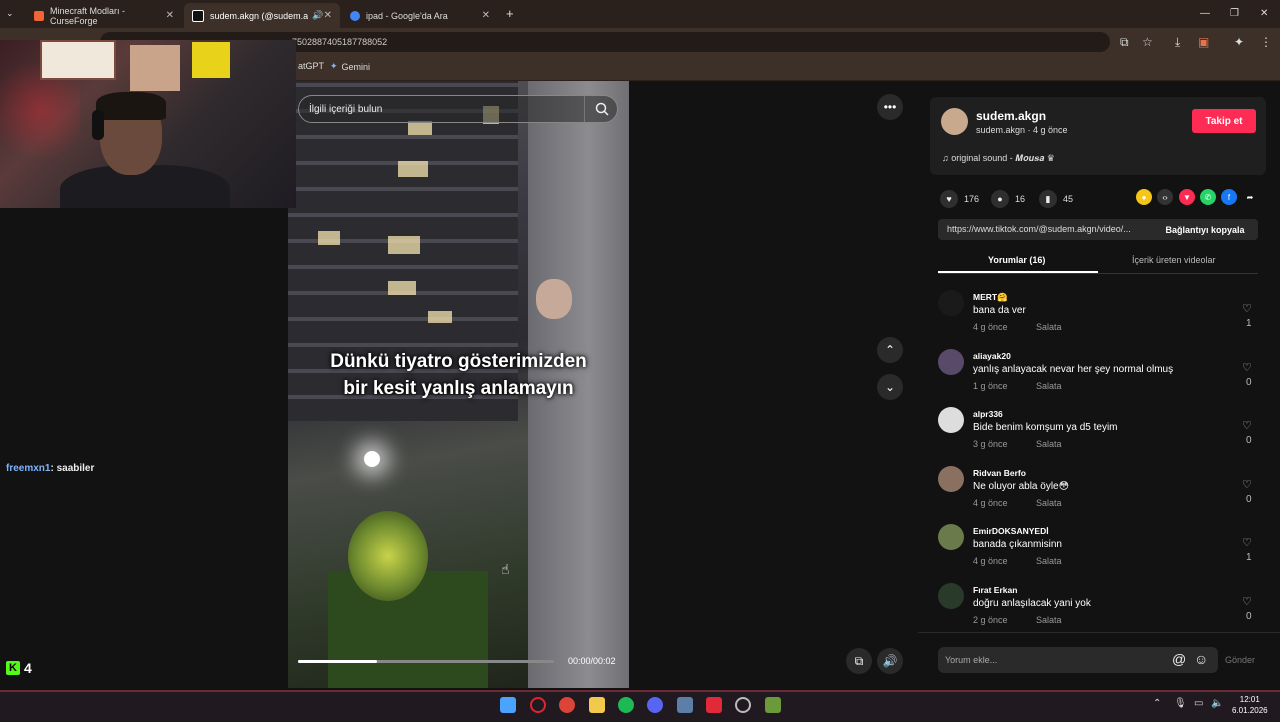 This screenshot has height=722, width=1280. What do you see at coordinates (1144, 197) in the screenshot?
I see `coin-share-icon: ●` at bounding box center [1144, 197].